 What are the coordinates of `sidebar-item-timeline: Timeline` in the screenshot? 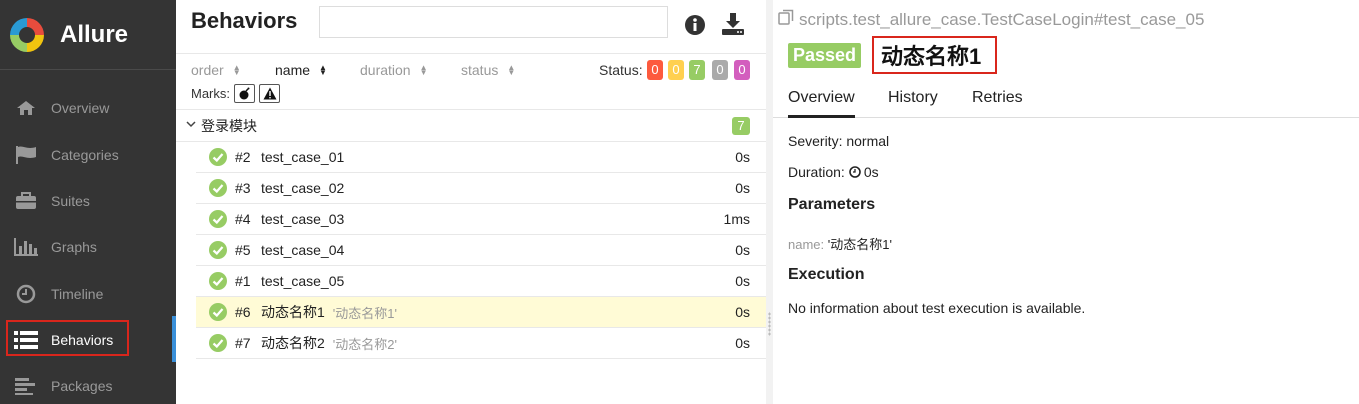 It's located at (88, 294).